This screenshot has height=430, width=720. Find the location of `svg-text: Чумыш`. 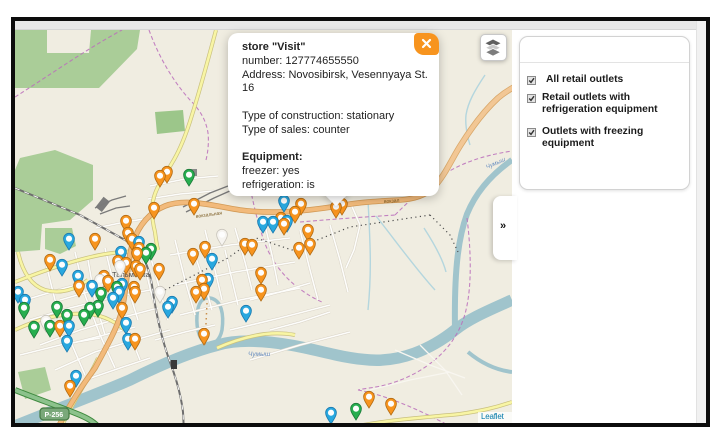

svg-text: Чумыш is located at coordinates (259, 354).